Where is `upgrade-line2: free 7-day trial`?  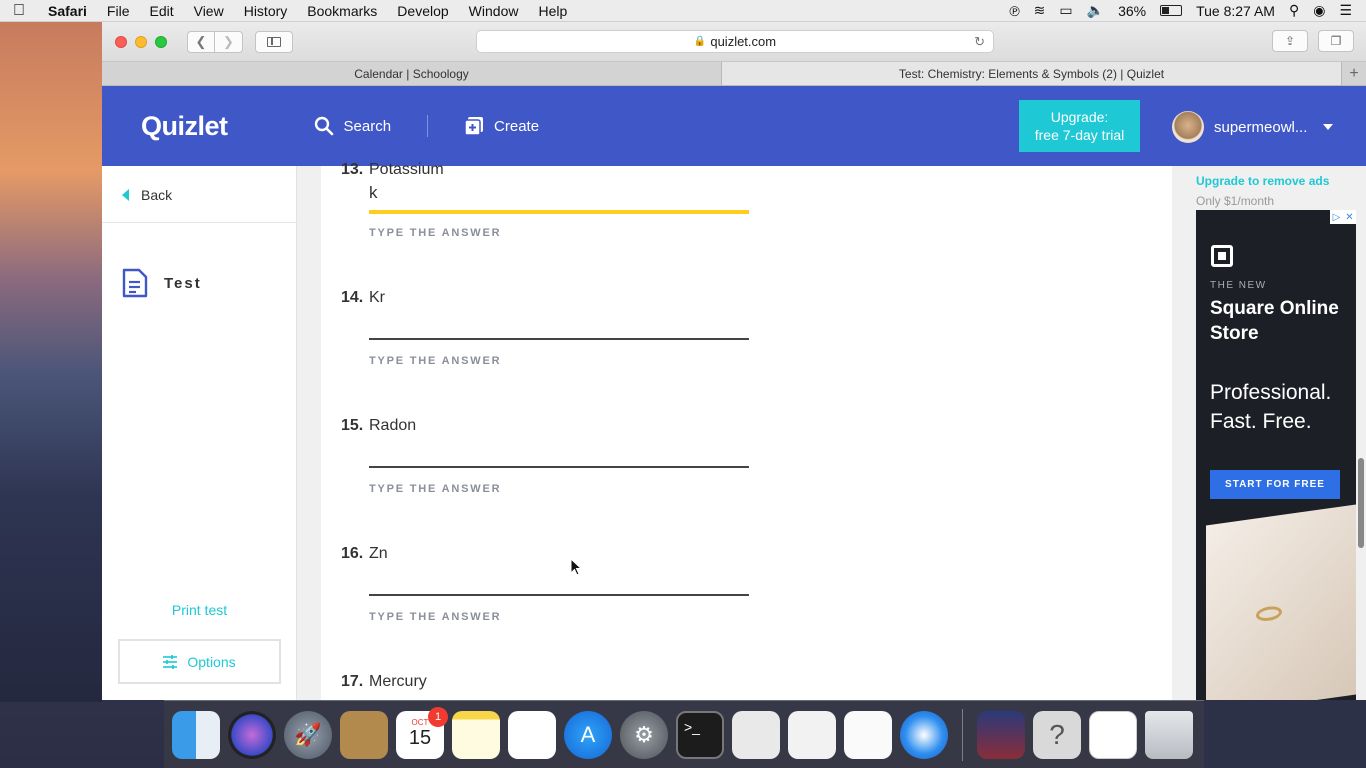 upgrade-line2: free 7-day trial is located at coordinates (1079, 135).